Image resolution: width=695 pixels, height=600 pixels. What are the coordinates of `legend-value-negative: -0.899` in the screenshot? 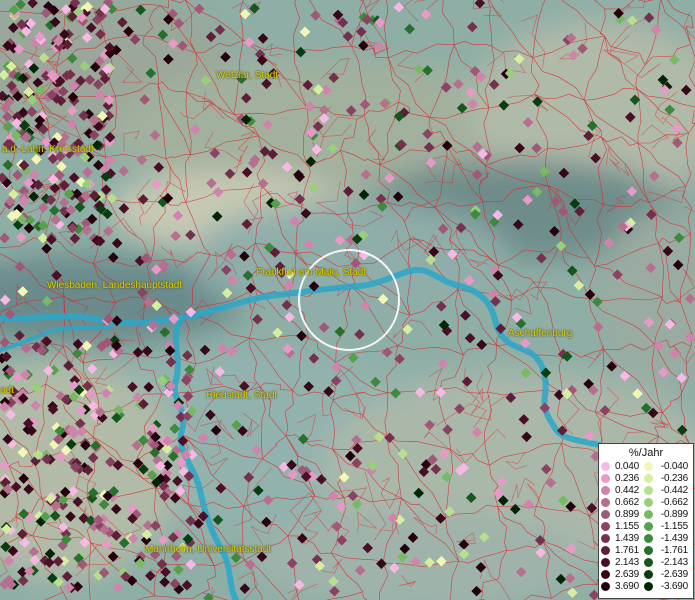 It's located at (674, 514).